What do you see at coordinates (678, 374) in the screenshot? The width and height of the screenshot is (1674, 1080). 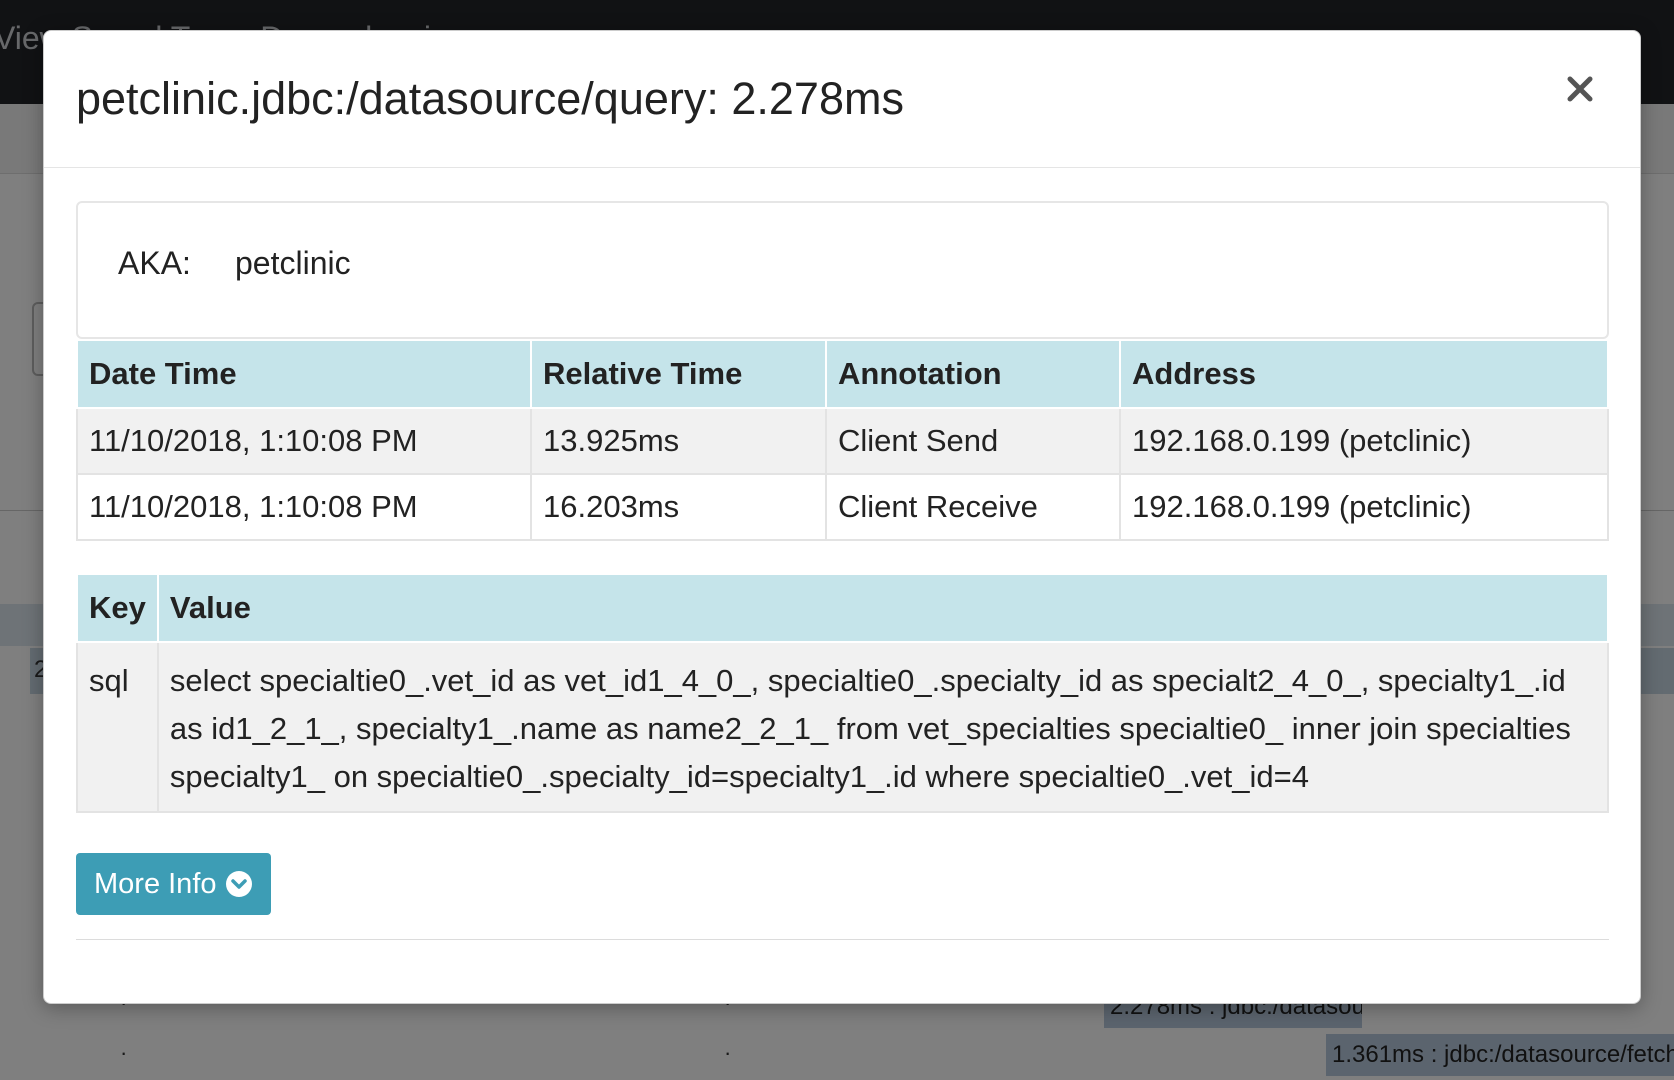 I see `column-header-relative-time: Relative Time` at bounding box center [678, 374].